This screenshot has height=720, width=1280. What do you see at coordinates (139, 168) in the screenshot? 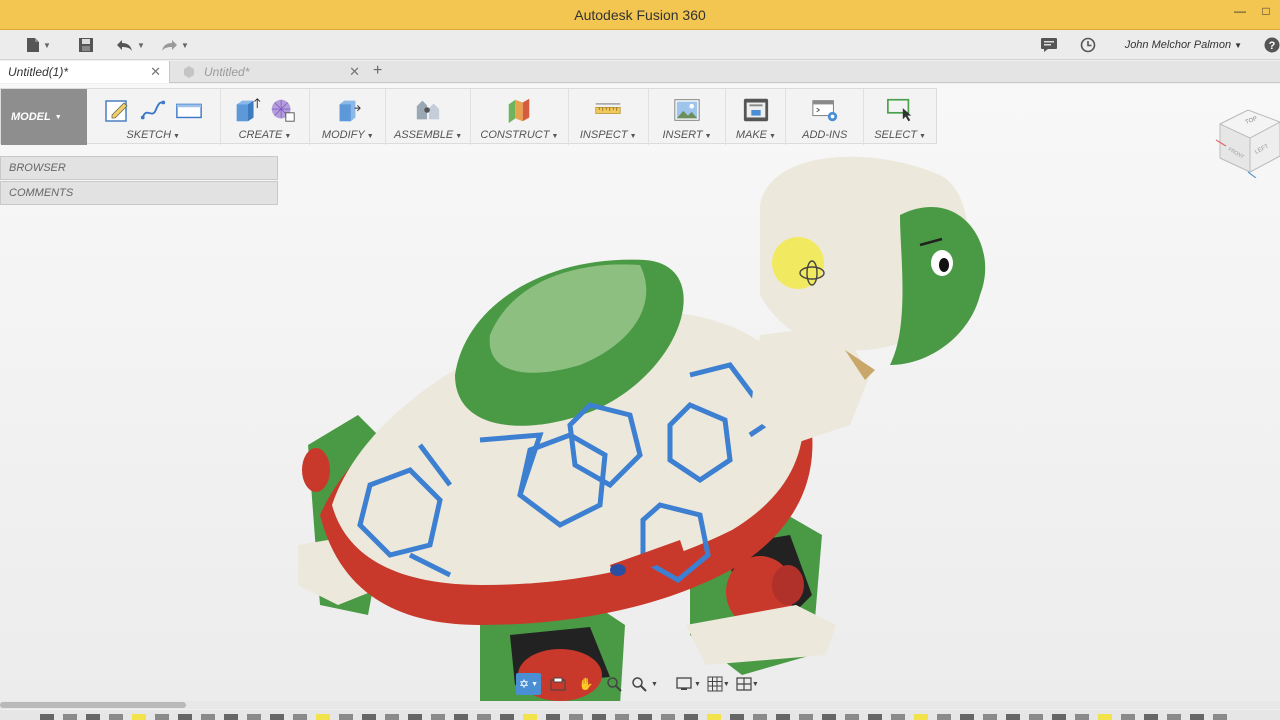
I see `browser-panel: BROWSER` at bounding box center [139, 168].